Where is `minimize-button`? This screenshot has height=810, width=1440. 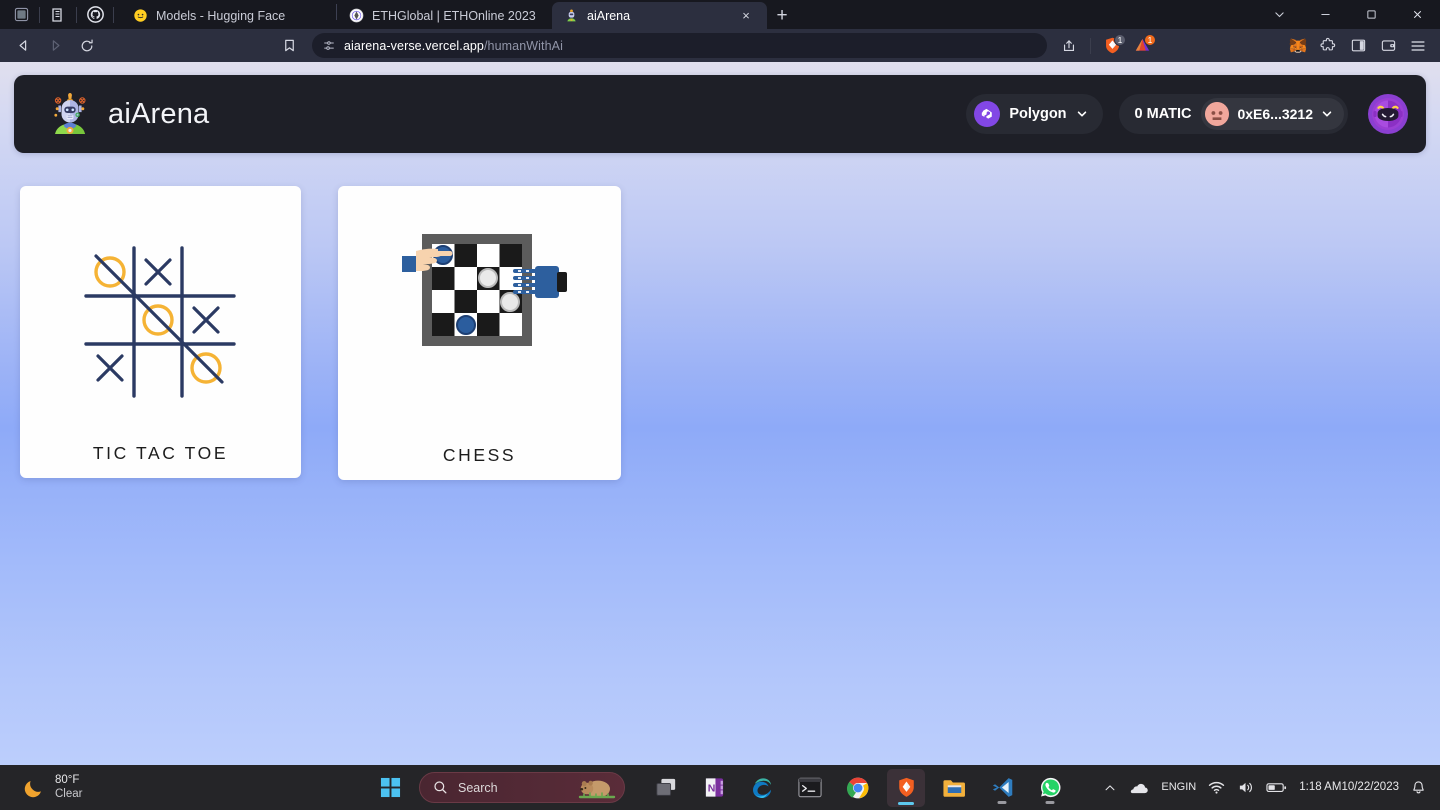 minimize-button is located at coordinates (1325, 14).